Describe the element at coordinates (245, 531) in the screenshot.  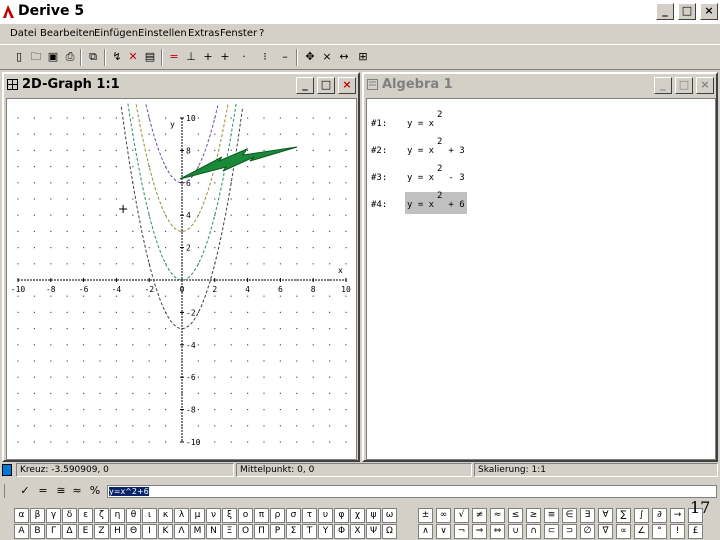
I see `symbol-button: Ο` at that location.